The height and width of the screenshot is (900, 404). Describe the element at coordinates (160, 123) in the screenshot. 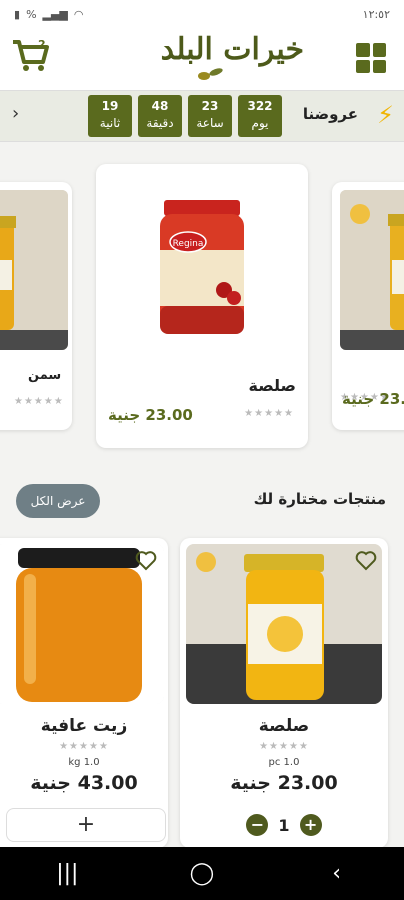

I see `countdown-minutes-unit: دقيقة` at that location.